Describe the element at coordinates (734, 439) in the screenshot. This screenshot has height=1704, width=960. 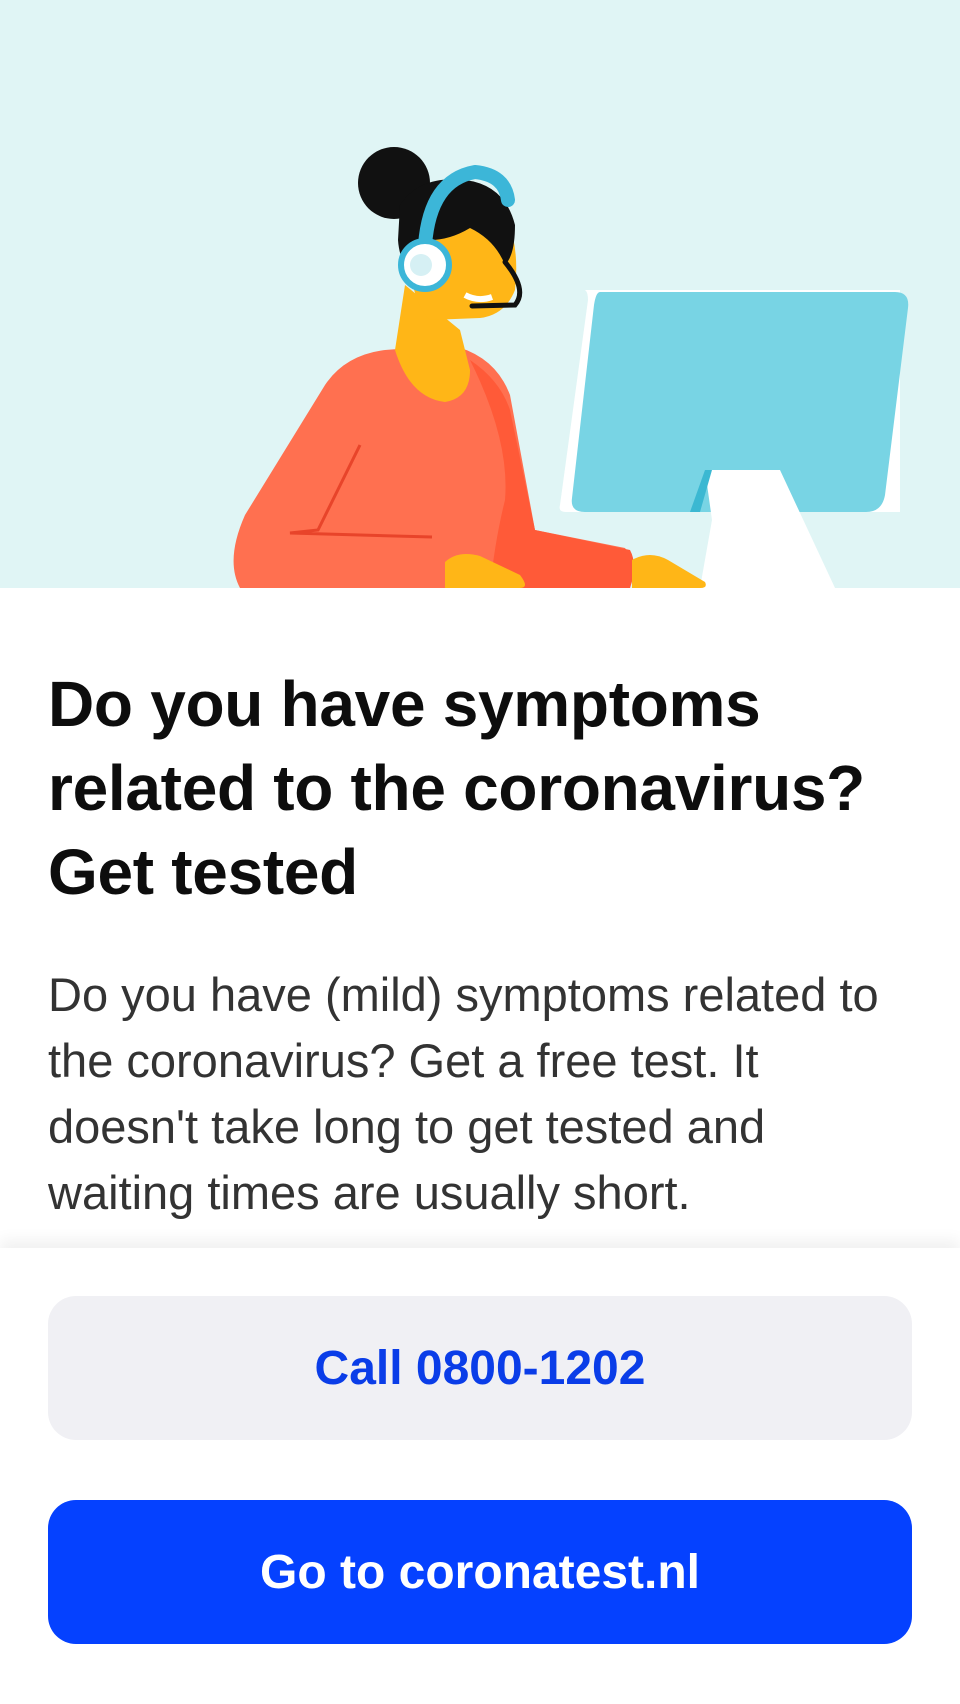
I see `computer-monitor-icon` at that location.